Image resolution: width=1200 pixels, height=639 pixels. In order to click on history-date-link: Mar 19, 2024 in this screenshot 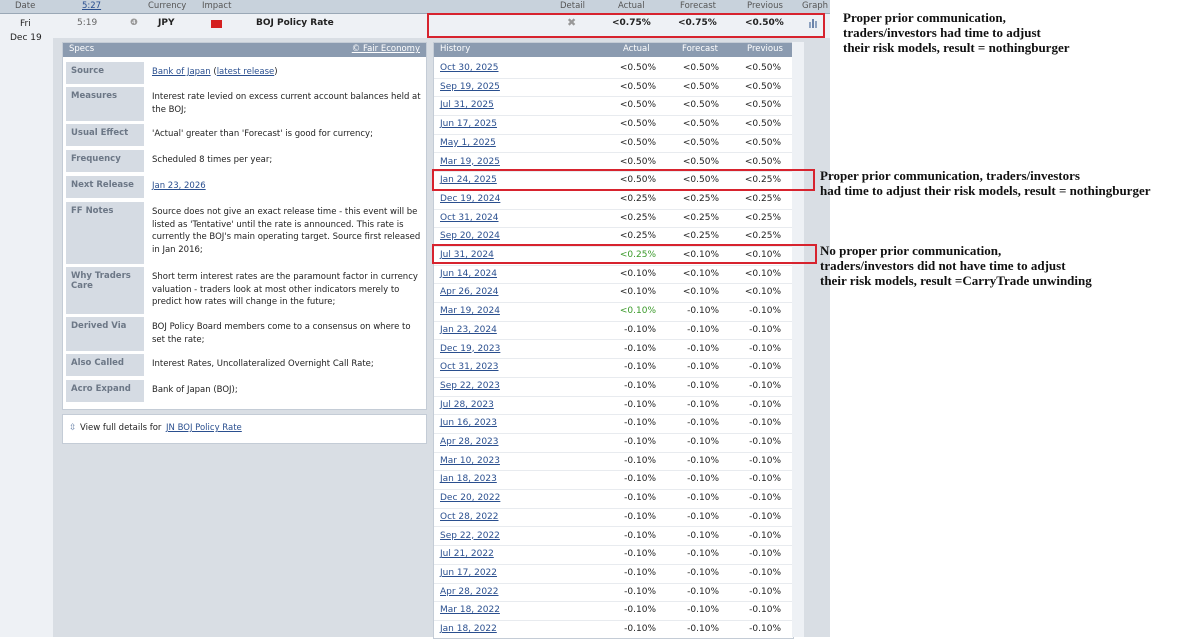, I will do `click(470, 311)`.